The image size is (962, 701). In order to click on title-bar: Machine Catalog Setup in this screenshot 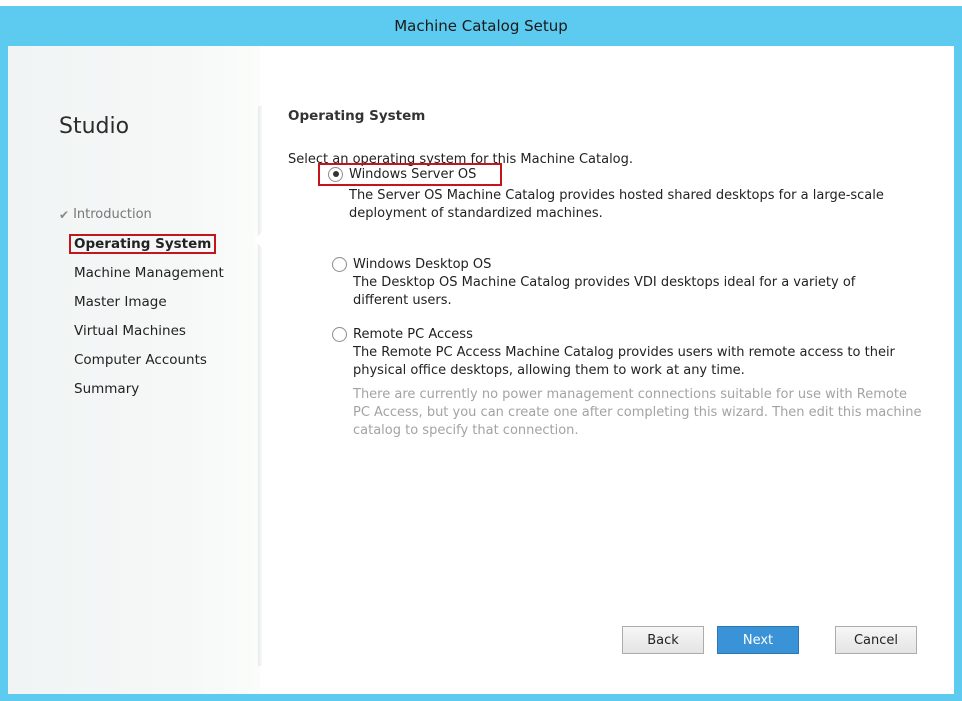, I will do `click(481, 26)`.